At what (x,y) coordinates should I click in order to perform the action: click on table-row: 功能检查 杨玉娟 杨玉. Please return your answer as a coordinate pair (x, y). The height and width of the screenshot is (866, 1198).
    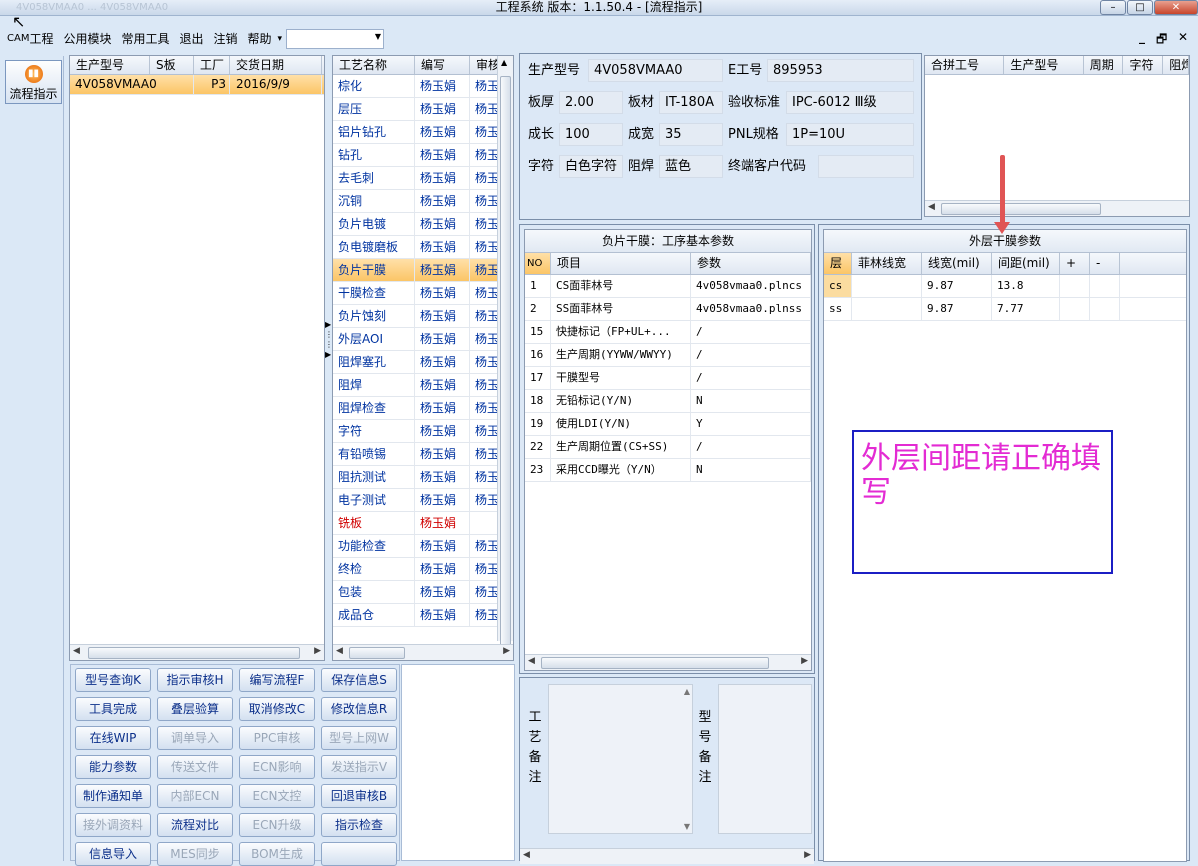
    Looking at the image, I should click on (423, 546).